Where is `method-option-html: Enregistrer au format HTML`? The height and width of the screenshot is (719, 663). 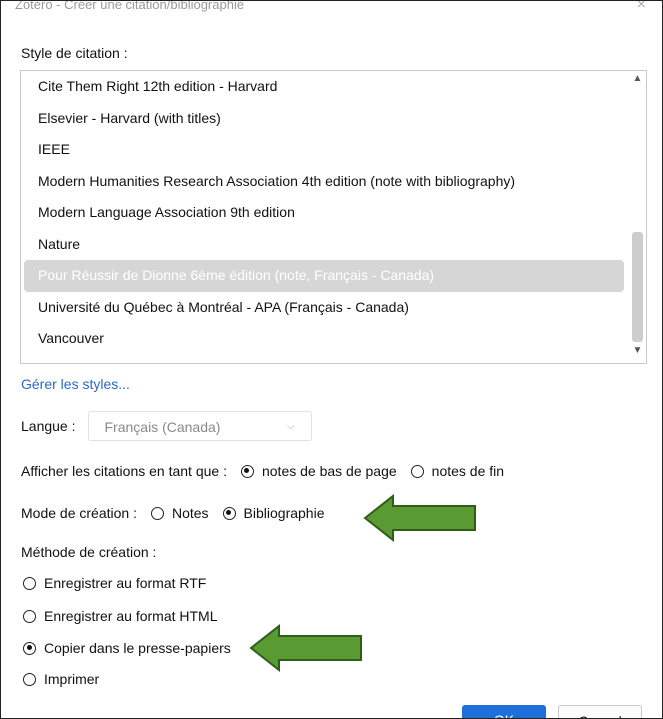 method-option-html: Enregistrer au format HTML is located at coordinates (120, 616).